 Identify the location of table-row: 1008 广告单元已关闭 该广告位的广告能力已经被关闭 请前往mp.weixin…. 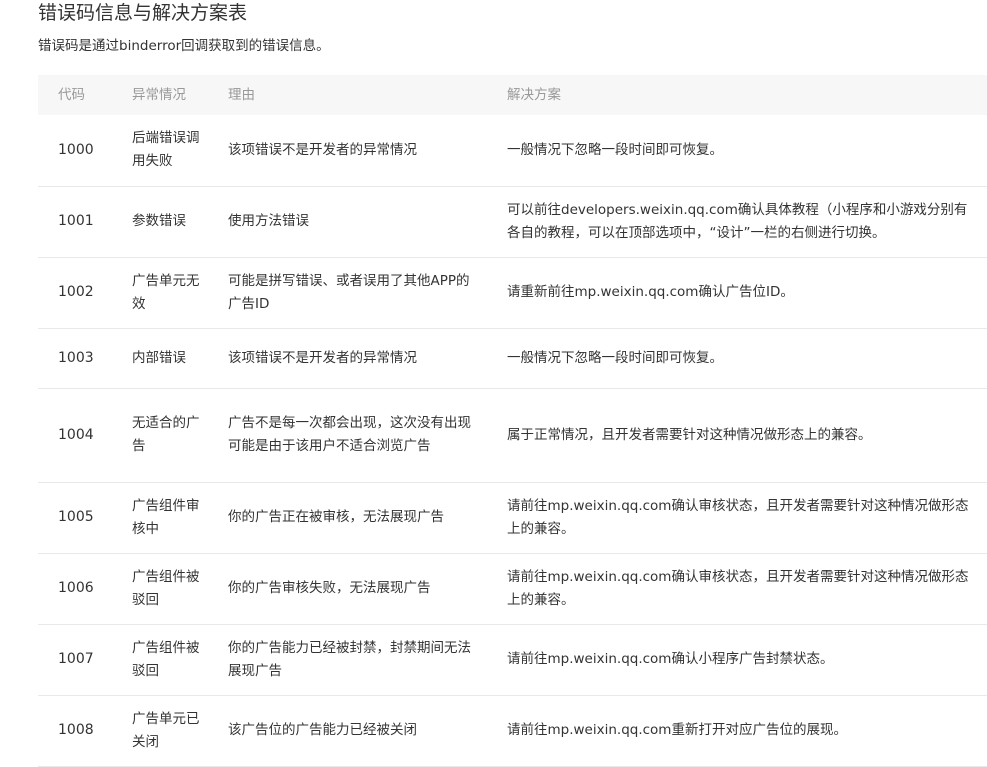
(512, 731).